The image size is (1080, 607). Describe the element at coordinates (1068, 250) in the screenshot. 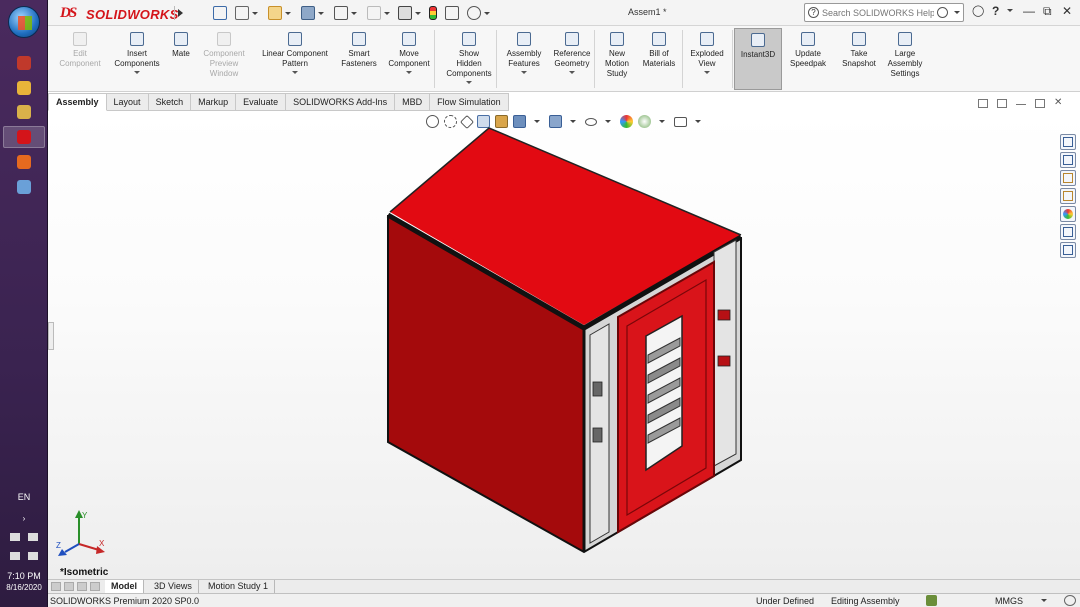

I see `solidworks-forum-icon` at that location.